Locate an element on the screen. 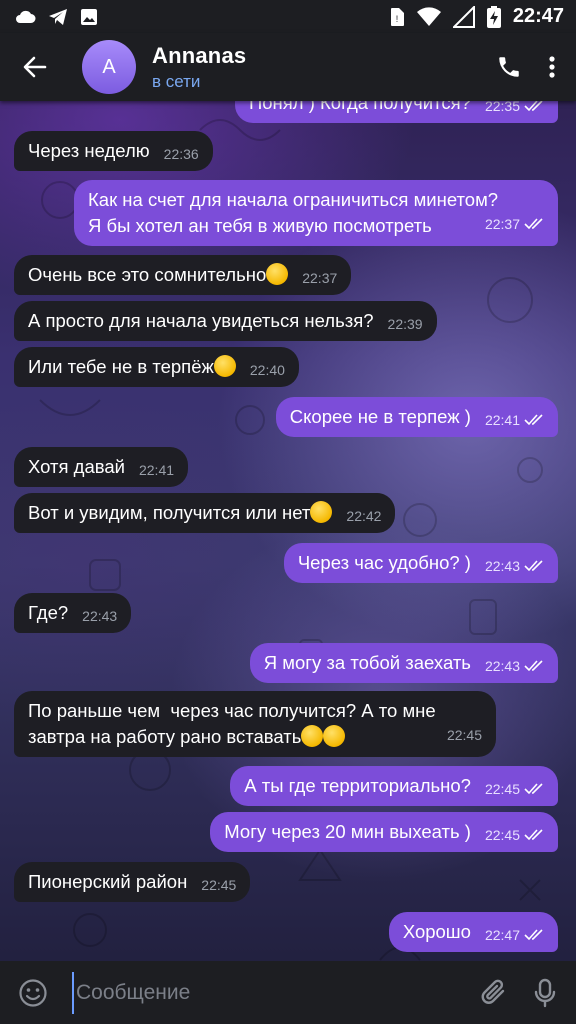 The height and width of the screenshot is (1024, 576). message-bubble-incoming: Через неделю 22:36 is located at coordinates (113, 151).